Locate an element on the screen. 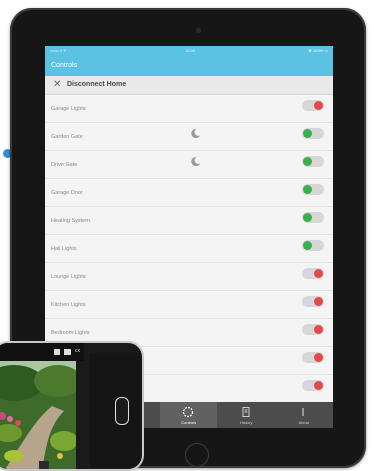  device-label: Garage Door is located at coordinates (67, 193).